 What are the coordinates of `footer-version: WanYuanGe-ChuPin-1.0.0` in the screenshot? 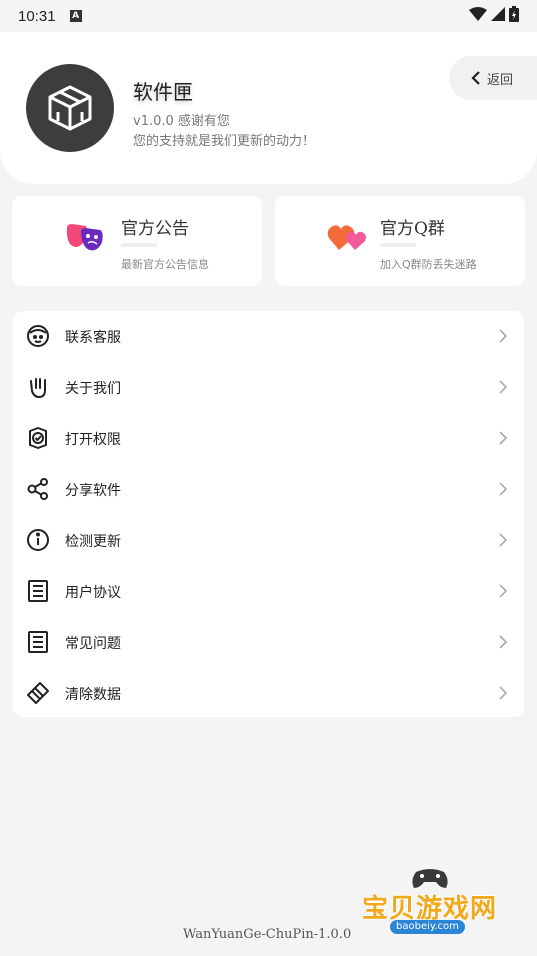 It's located at (267, 934).